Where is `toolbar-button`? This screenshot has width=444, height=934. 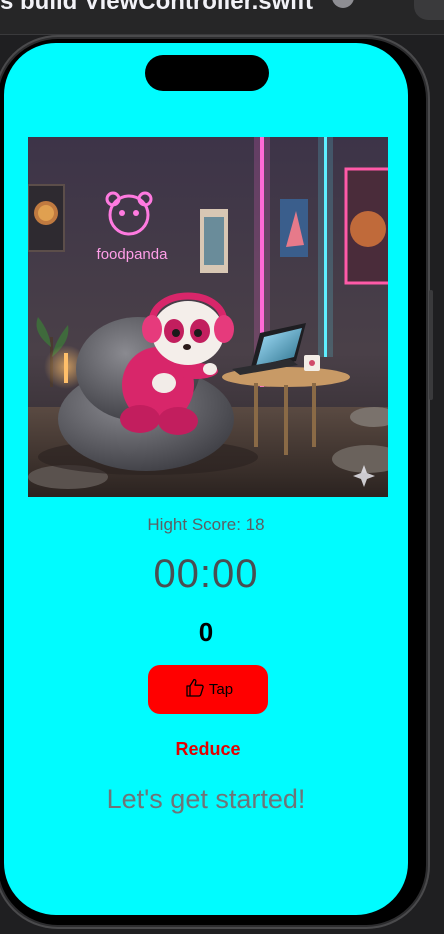 toolbar-button is located at coordinates (429, 10).